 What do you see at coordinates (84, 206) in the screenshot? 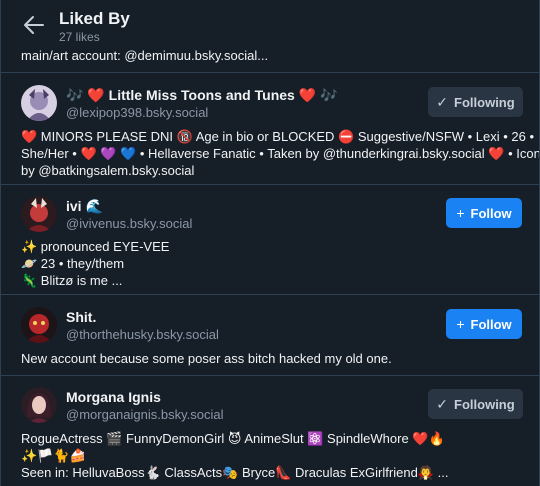
I see `user-display-name: ivi 🌊` at bounding box center [84, 206].